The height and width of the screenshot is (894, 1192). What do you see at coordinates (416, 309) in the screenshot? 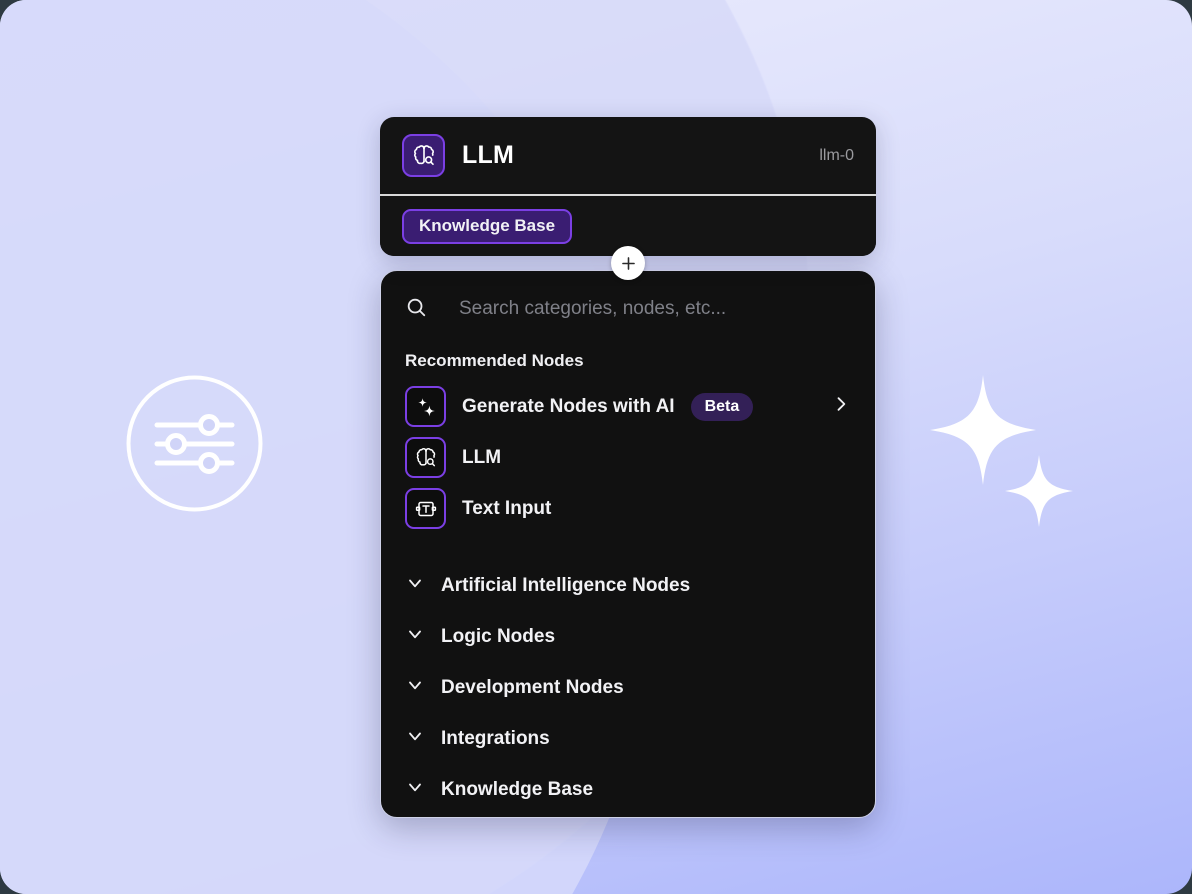
I see `search-icon` at bounding box center [416, 309].